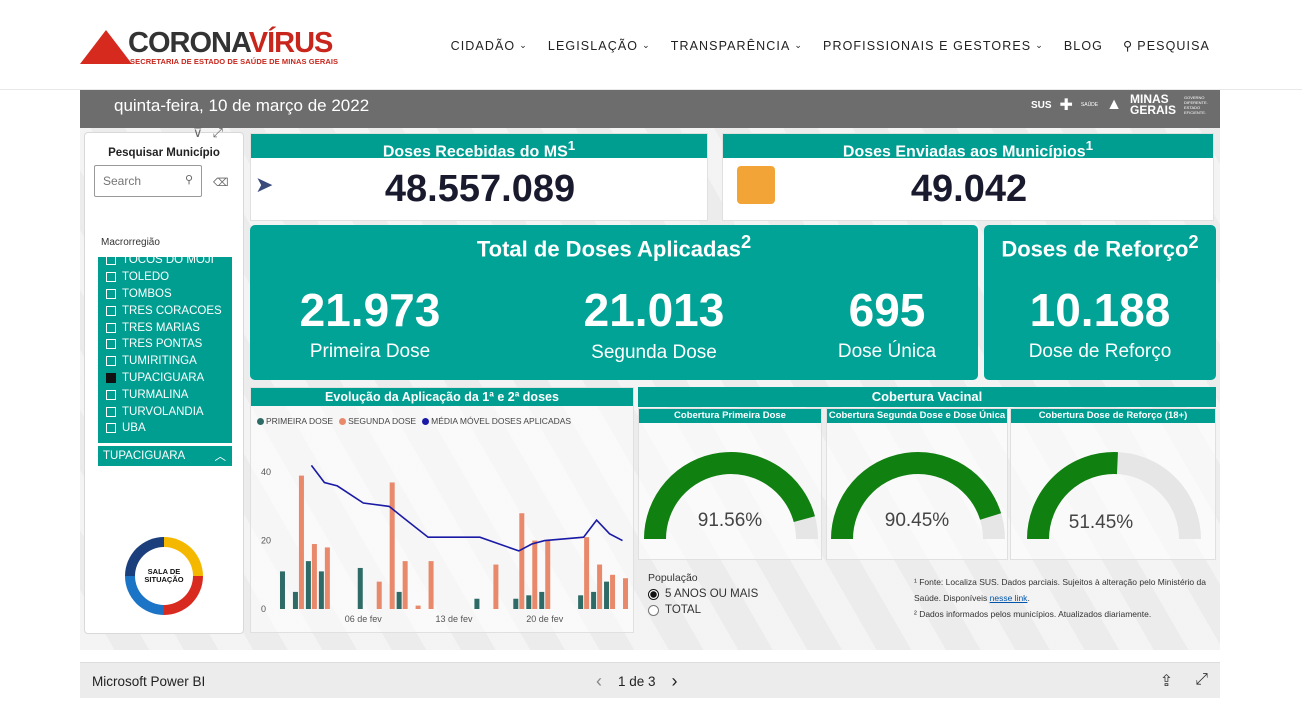  I want to click on municipio-label: TURVOLANDIA, so click(163, 411).